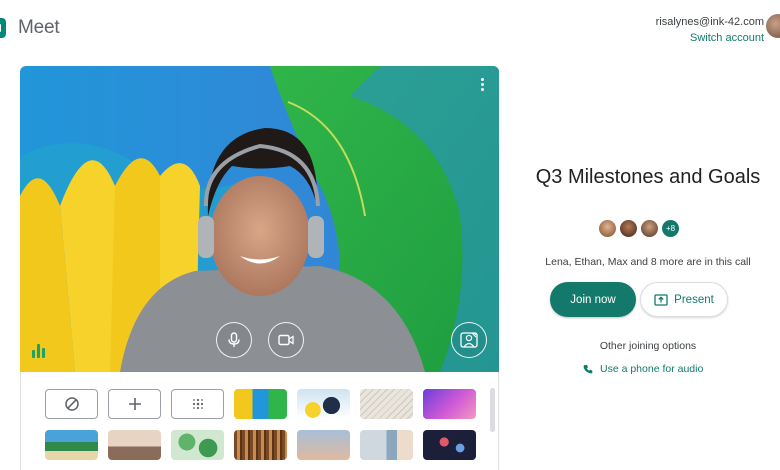 This screenshot has width=780, height=470. Describe the element at coordinates (648, 177) in the screenshot. I see `meeting-title: Q3 Milestones and Goals` at that location.